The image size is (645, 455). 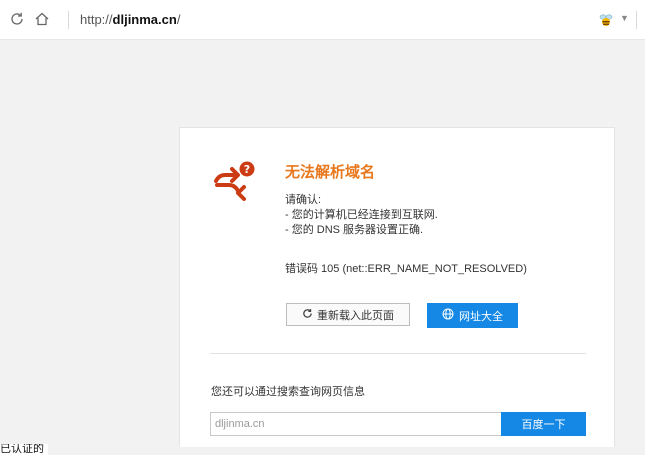 I want to click on broken-link-error-icon: ?, so click(x=234, y=181).